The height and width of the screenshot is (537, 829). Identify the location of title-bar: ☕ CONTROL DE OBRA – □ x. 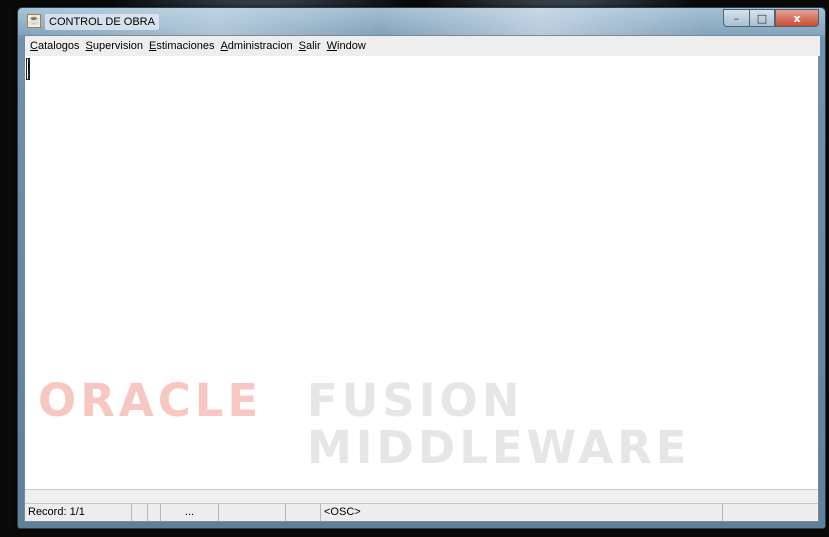
(421, 21).